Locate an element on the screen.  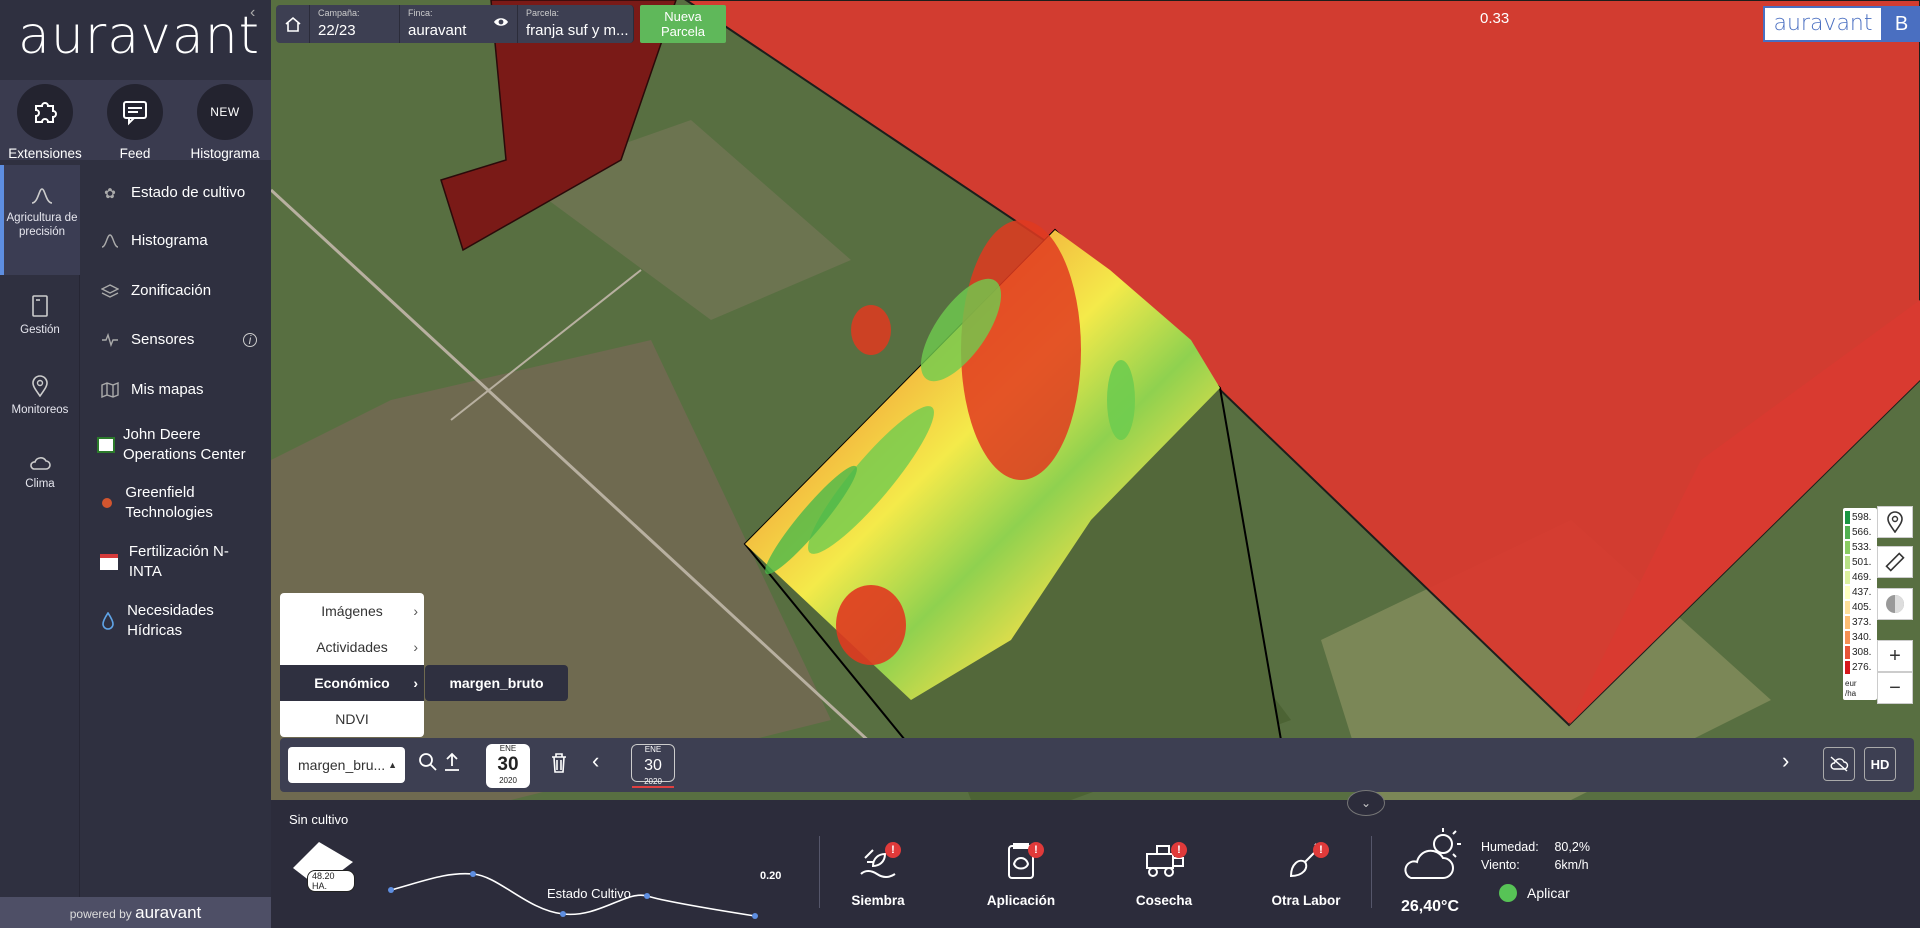
category-precision-agriculture: Agricultura de precisión is located at coordinates (40, 220).